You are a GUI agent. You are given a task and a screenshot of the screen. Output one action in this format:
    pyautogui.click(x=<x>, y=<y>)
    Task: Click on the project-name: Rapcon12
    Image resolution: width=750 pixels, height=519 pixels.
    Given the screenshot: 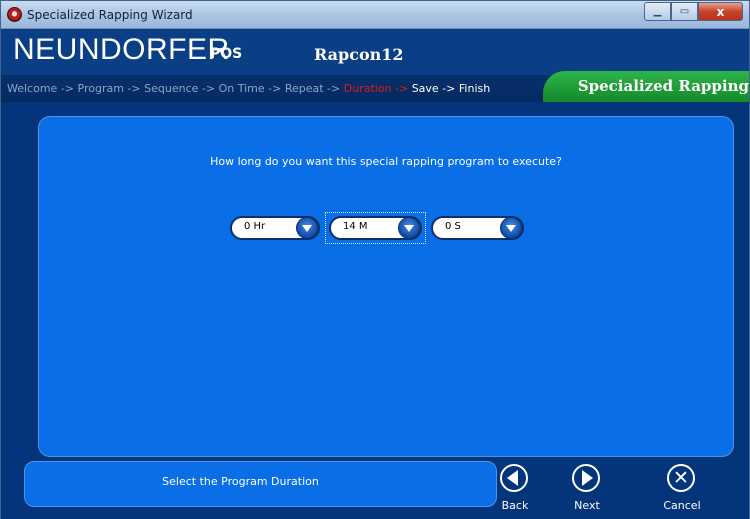 What is the action you would take?
    pyautogui.click(x=359, y=54)
    